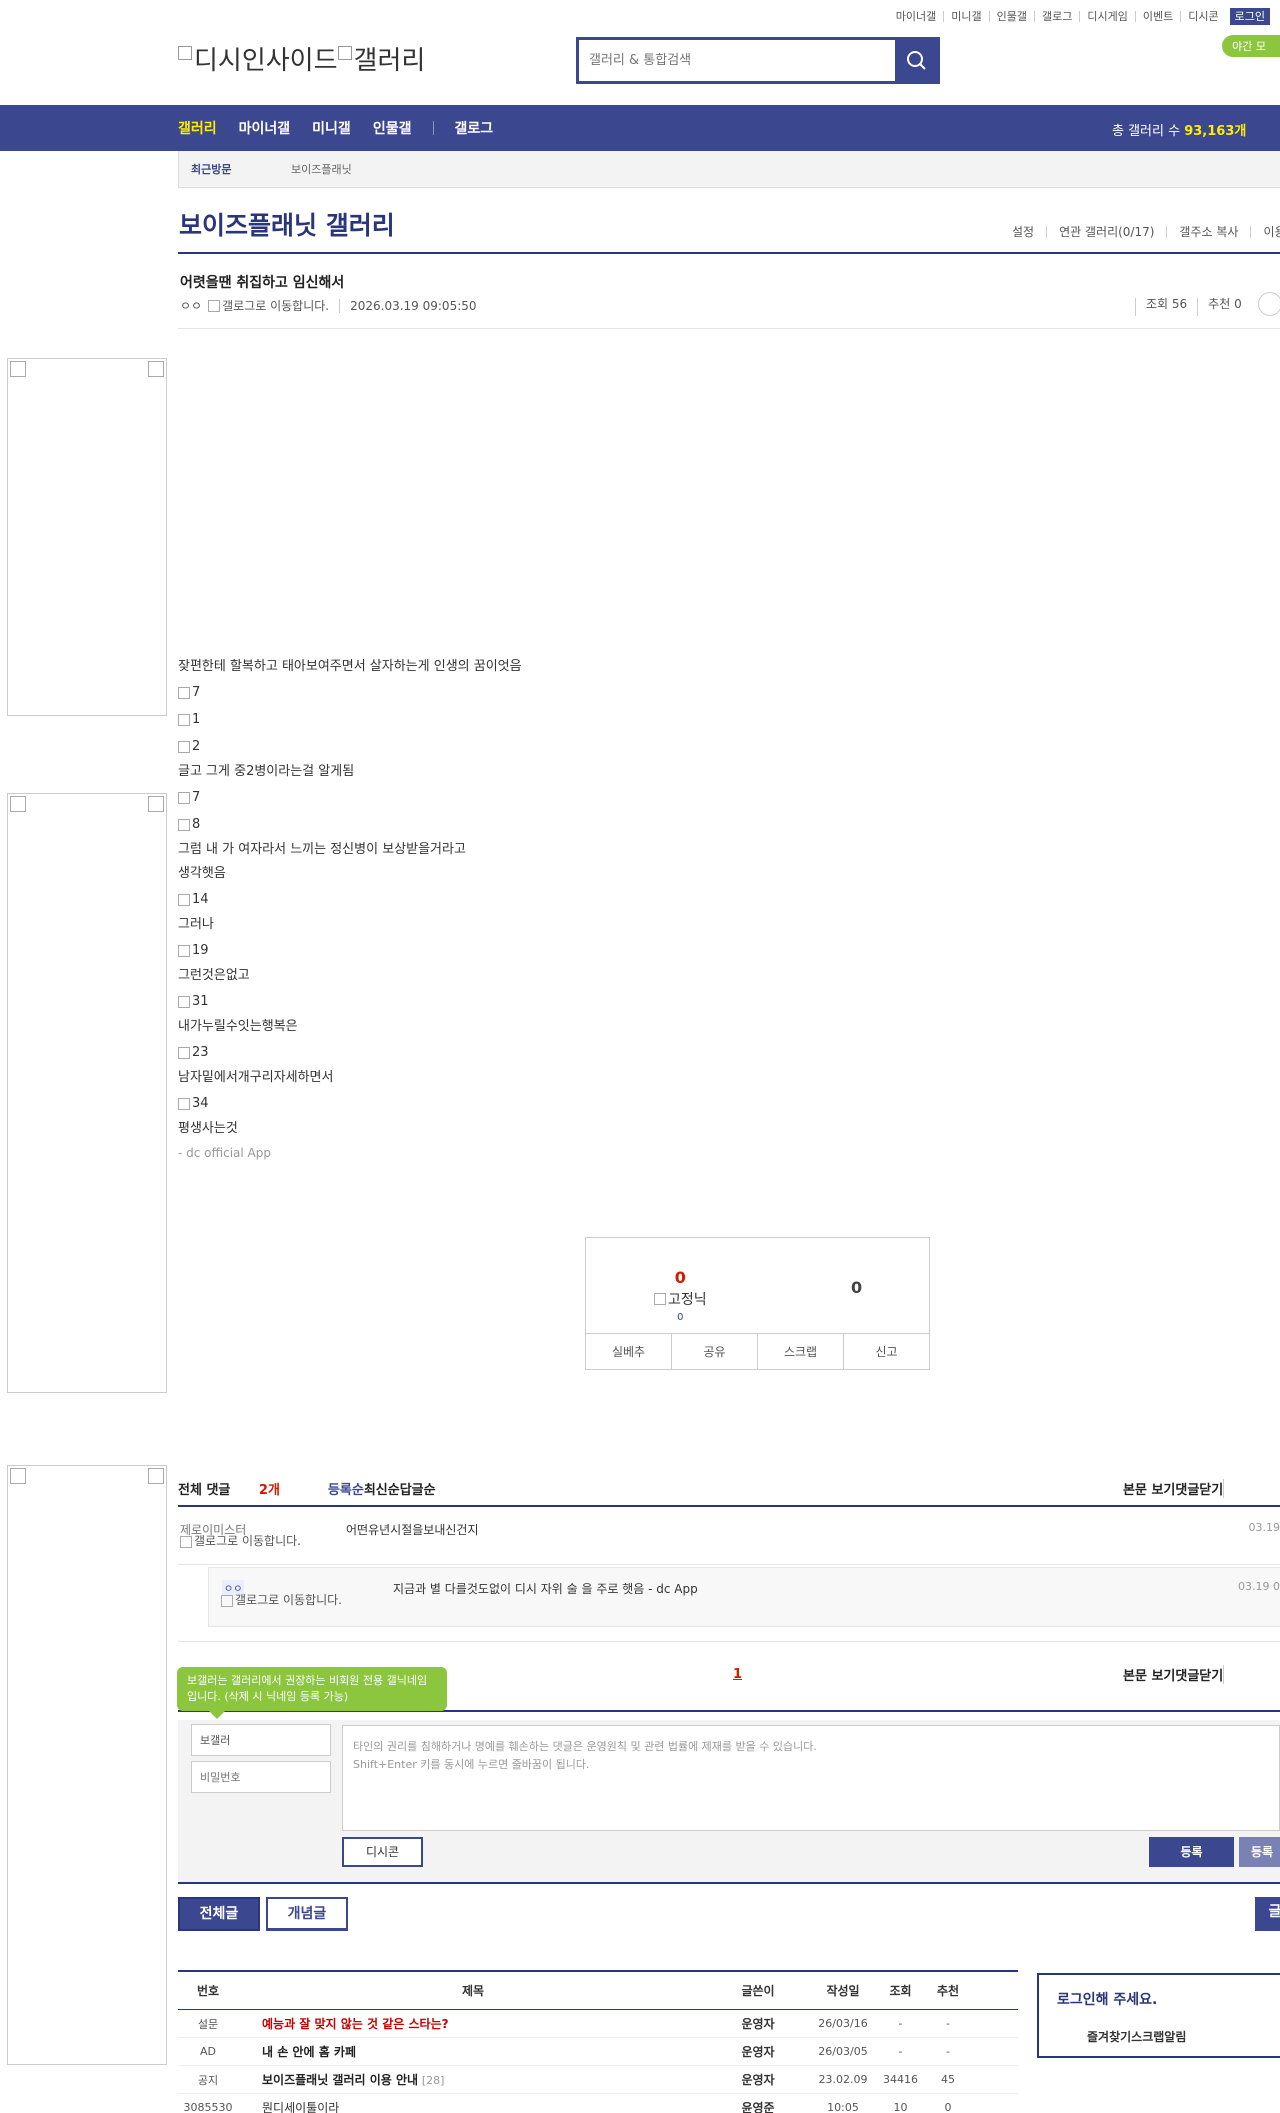 Image resolution: width=1280 pixels, height=2113 pixels. Describe the element at coordinates (1106, 232) in the screenshot. I see `related-gallery-link: 연관 갤러리(0/17)` at that location.